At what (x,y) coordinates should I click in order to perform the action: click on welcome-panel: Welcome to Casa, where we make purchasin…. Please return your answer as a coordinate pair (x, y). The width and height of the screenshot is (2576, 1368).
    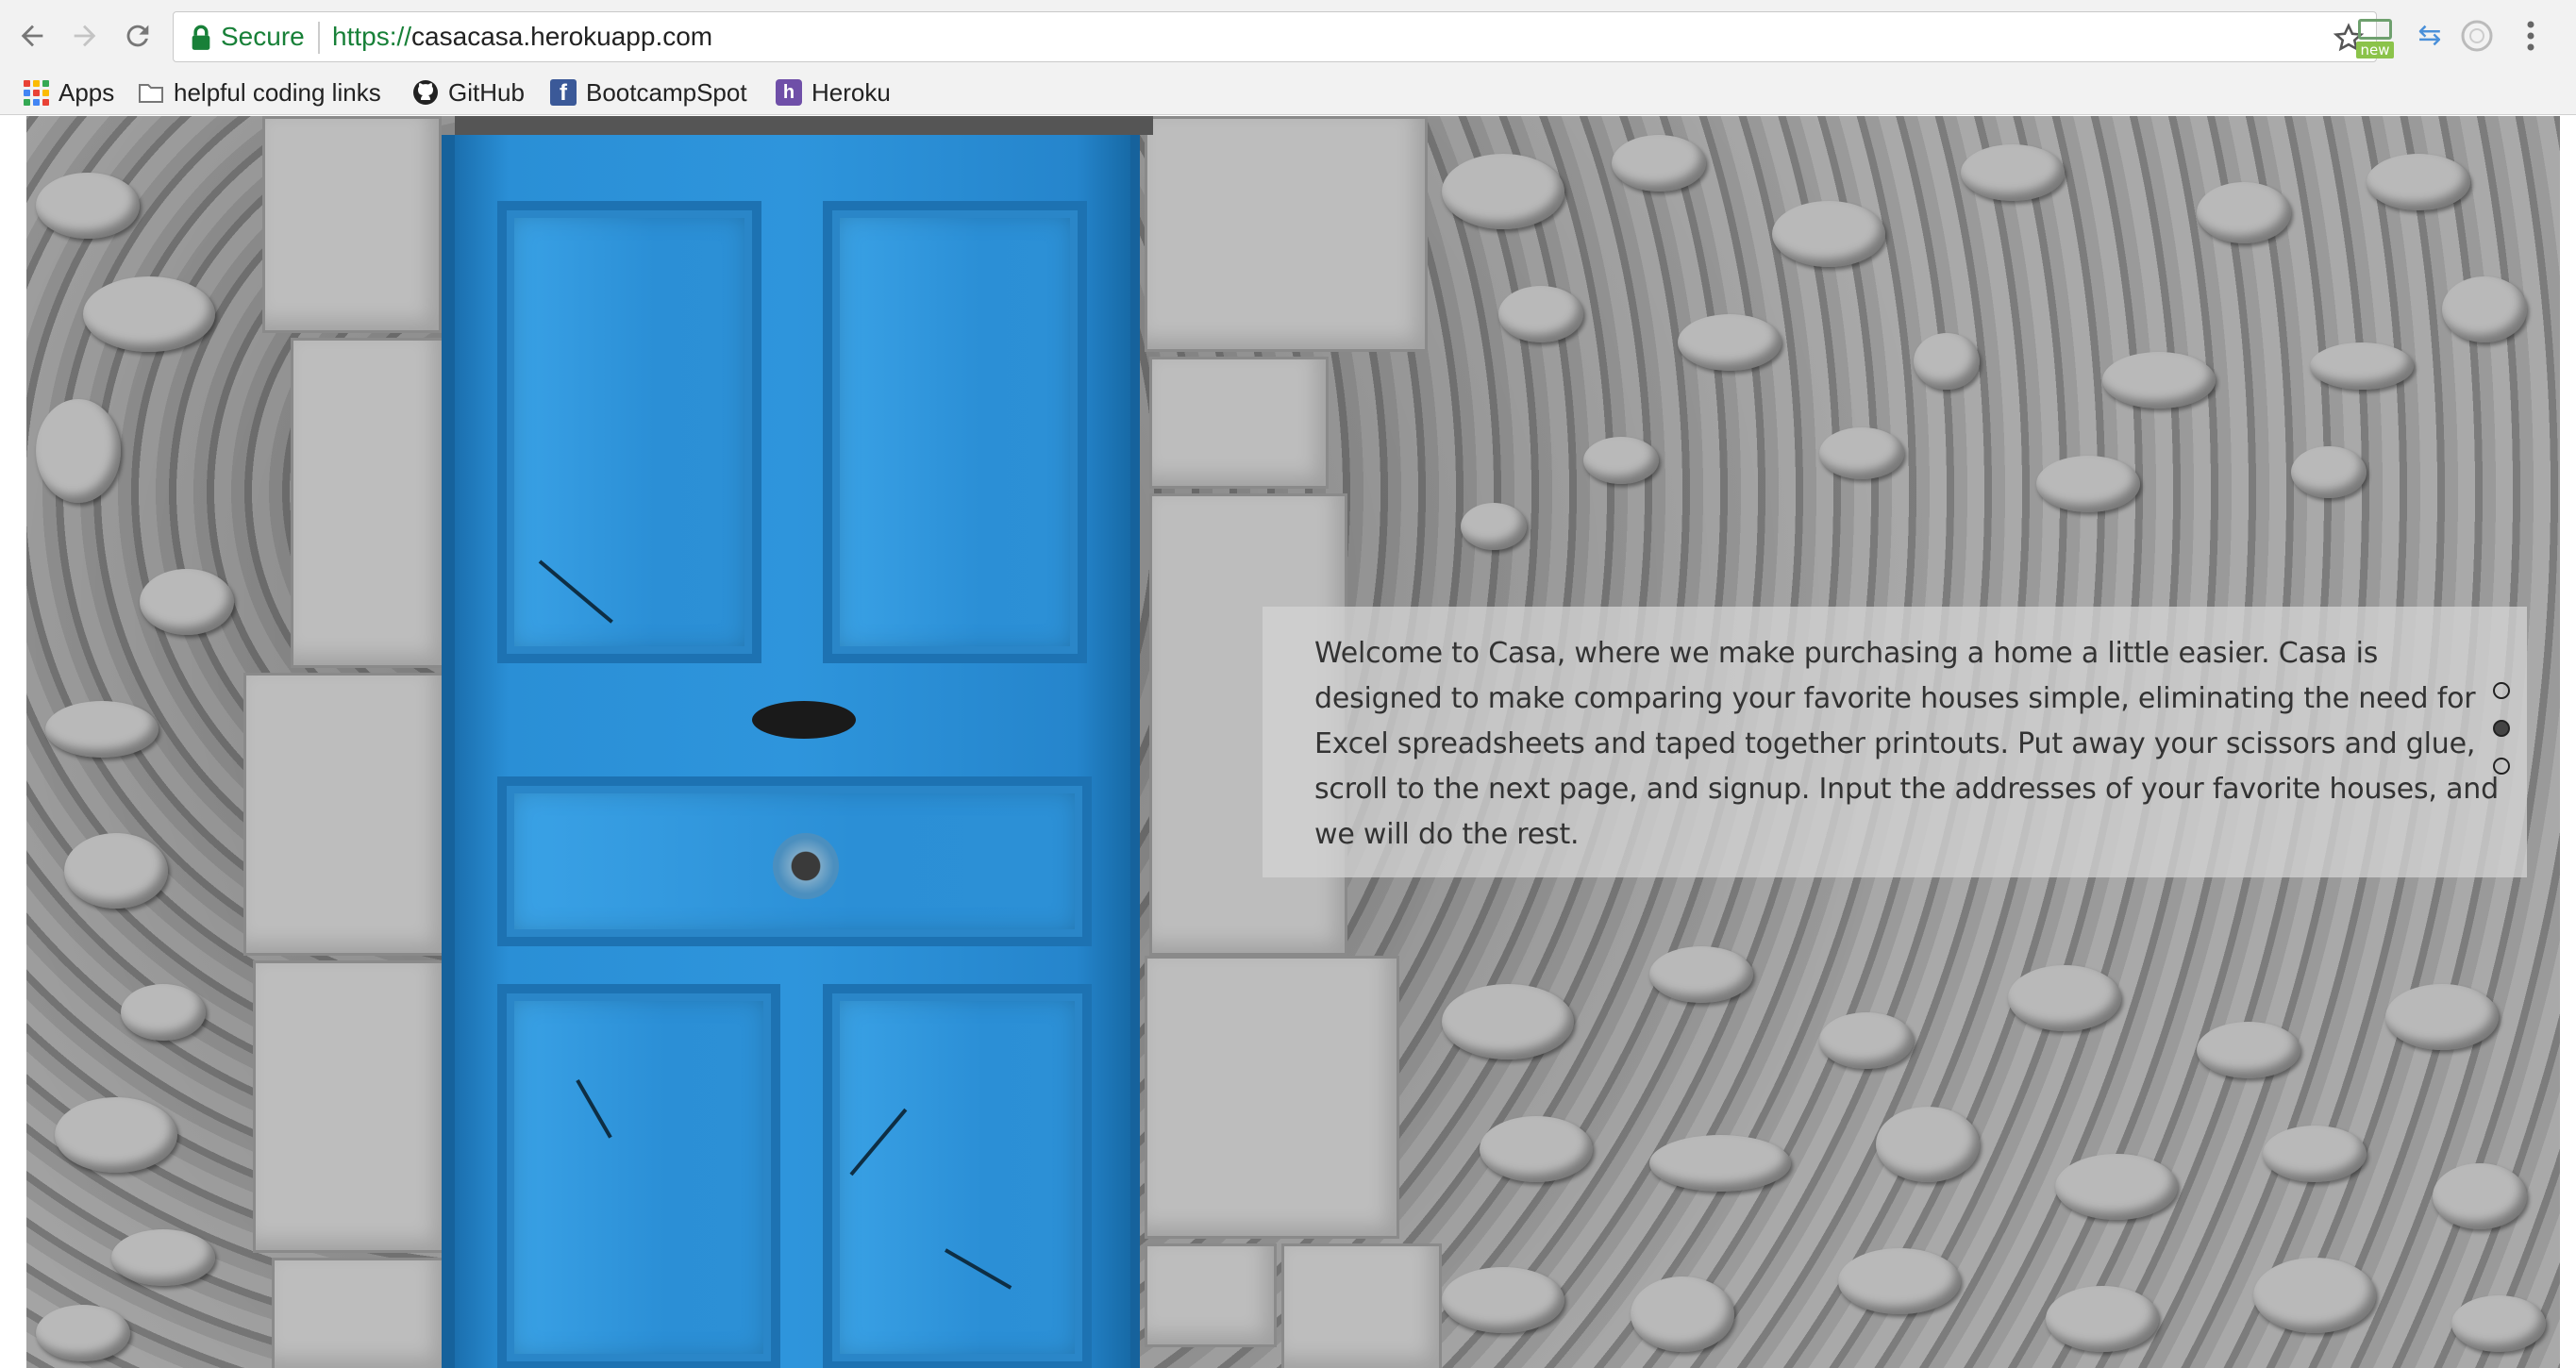
    Looking at the image, I should click on (1895, 742).